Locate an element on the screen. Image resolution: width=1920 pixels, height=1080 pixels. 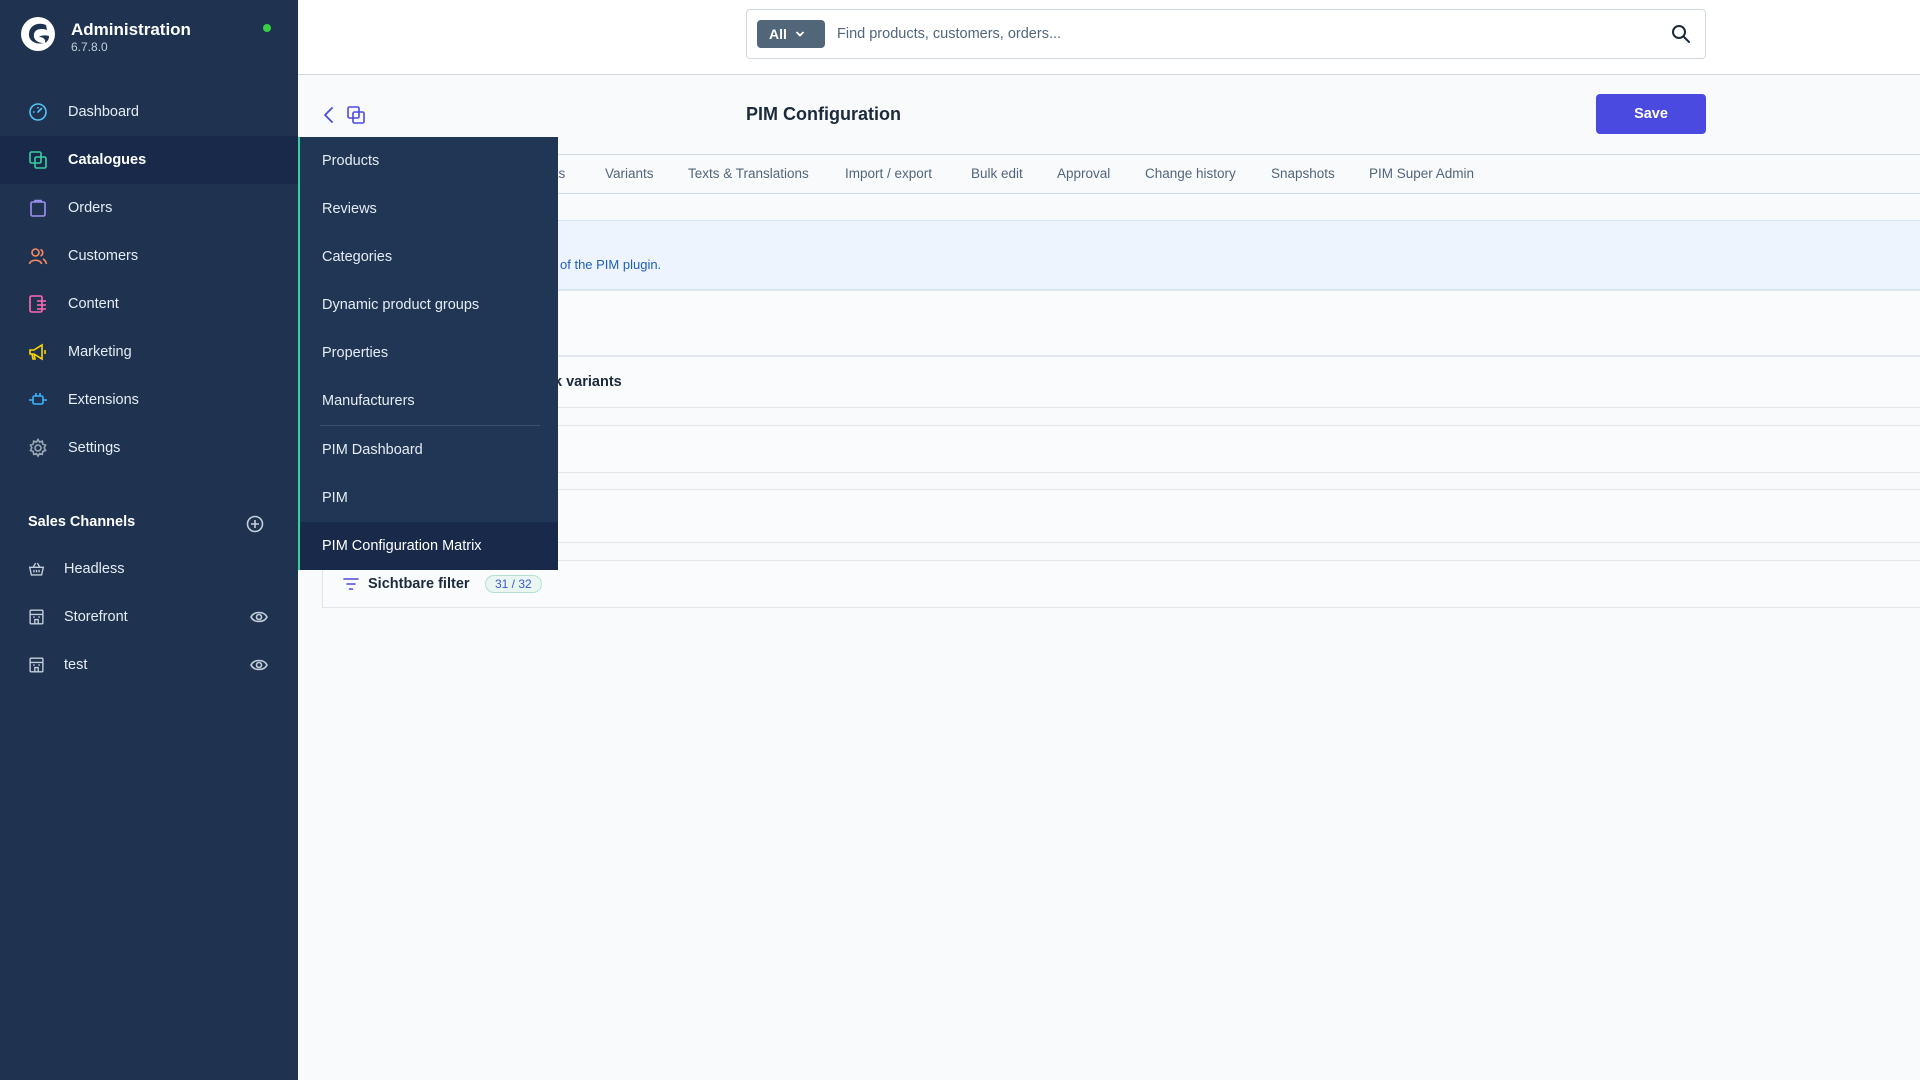
nav-label-marketing: Marketing is located at coordinates (100, 352).